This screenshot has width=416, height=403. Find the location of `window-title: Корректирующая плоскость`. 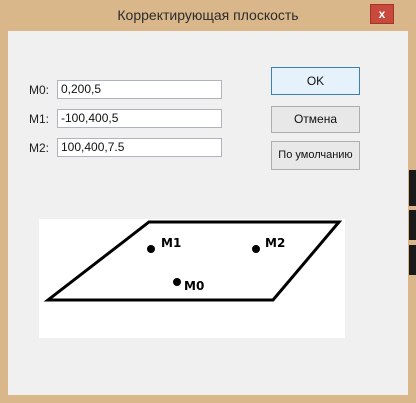

window-title: Корректирующая плоскость is located at coordinates (208, 15).